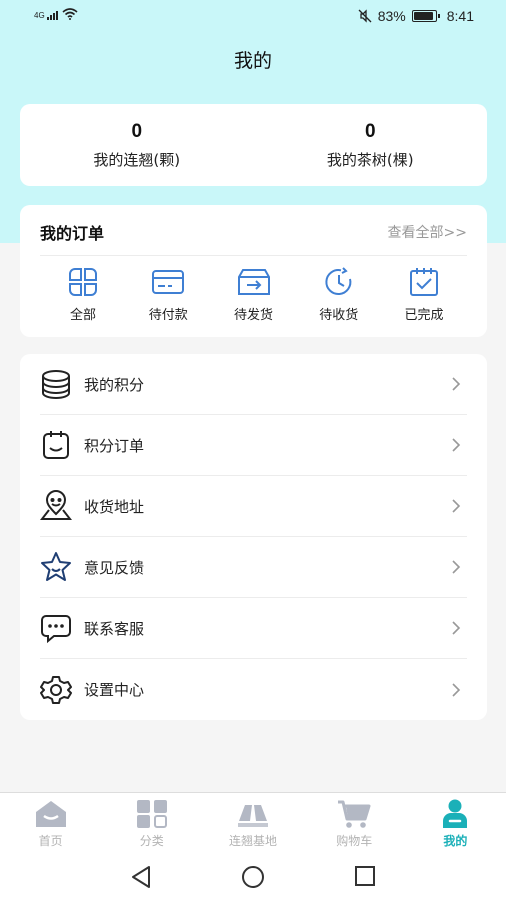 The width and height of the screenshot is (506, 900). I want to click on stat-lianqiao: 0 我的连翘(颗), so click(137, 145).